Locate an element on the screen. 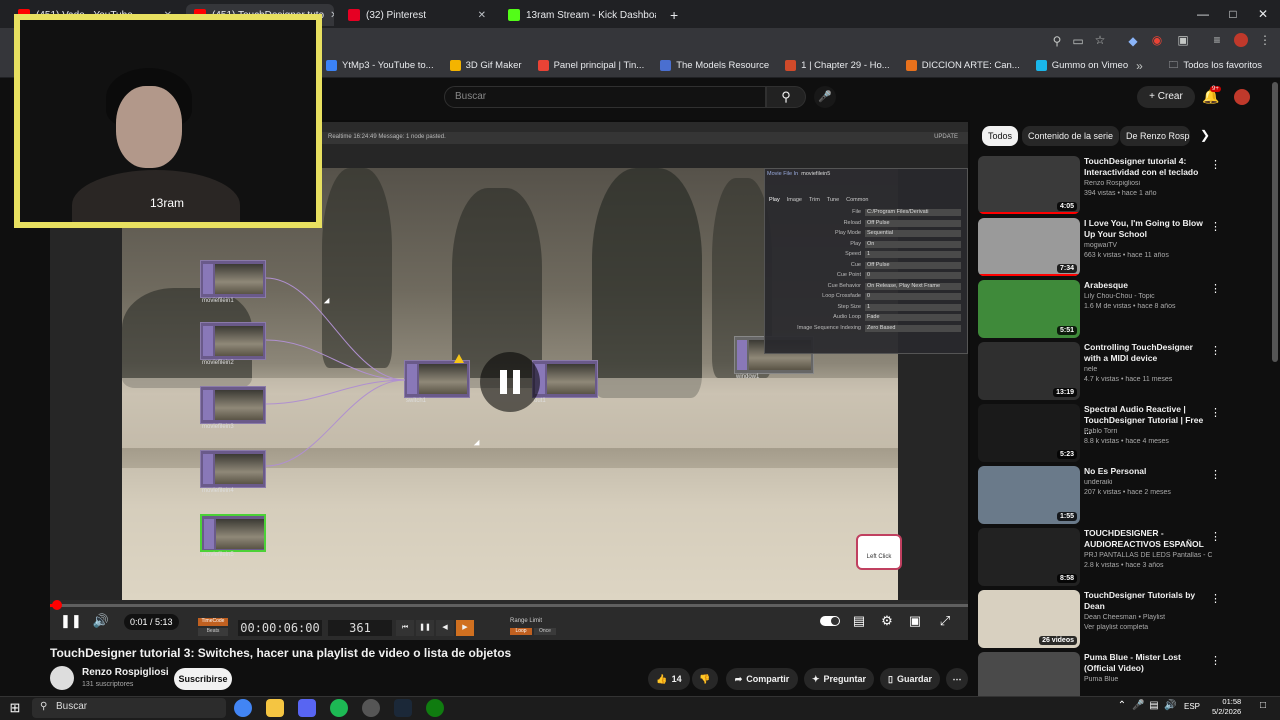  td-param-row: Speed 1 is located at coordinates (867, 255).